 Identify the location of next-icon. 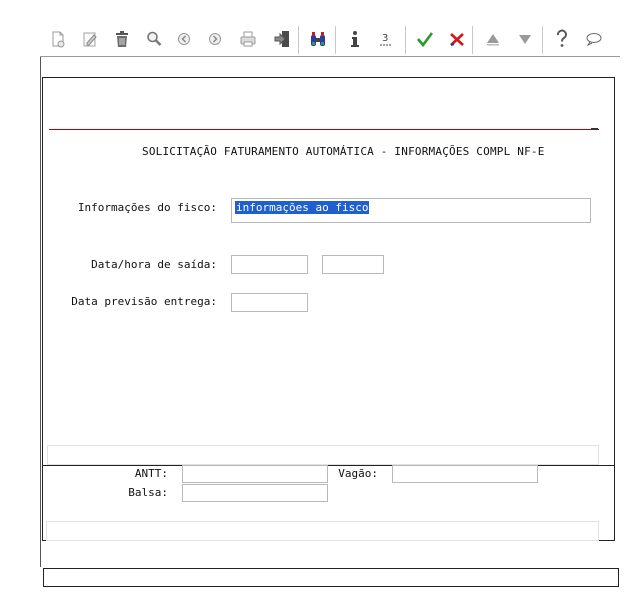
(215, 39).